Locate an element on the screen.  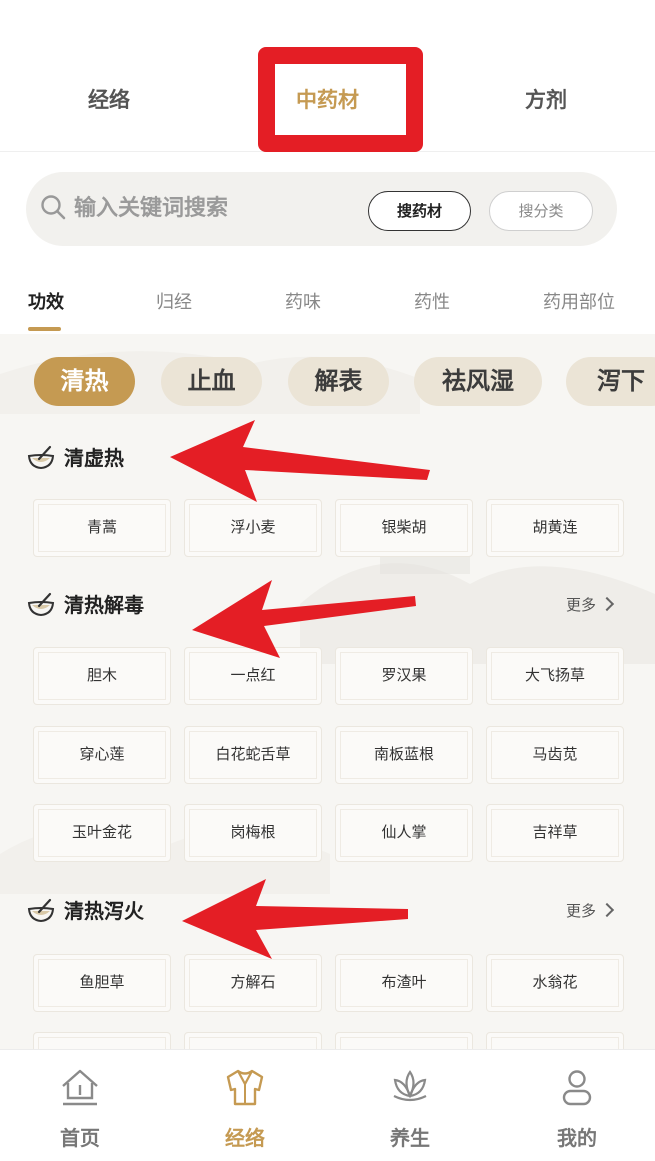
tab-active-indicator is located at coordinates (44, 329).